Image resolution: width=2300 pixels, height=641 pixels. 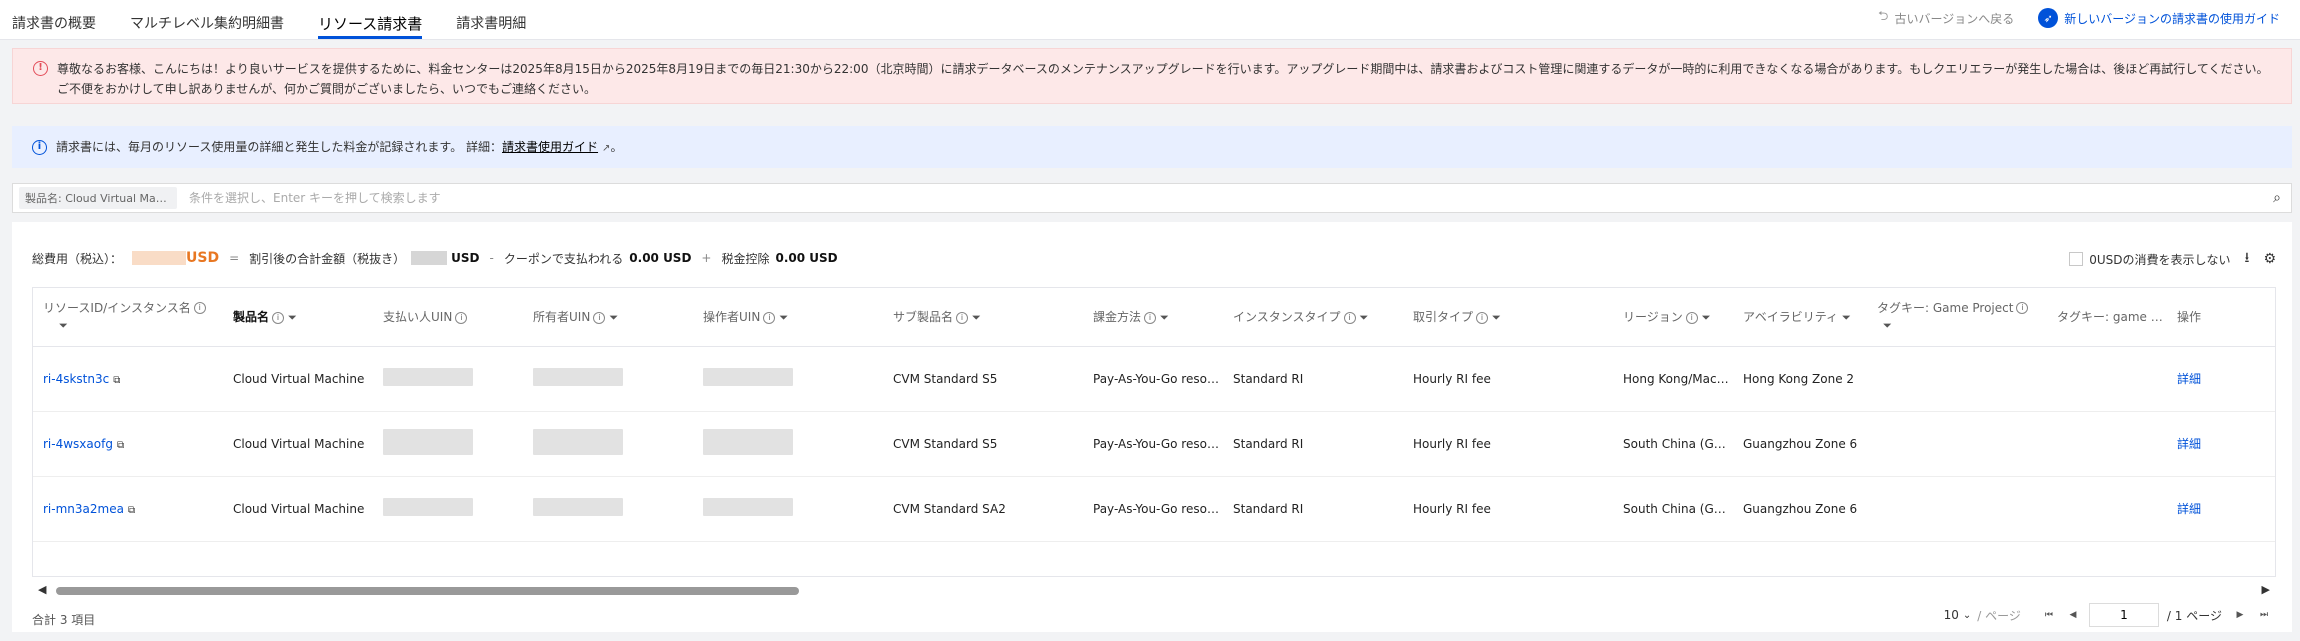 I want to click on tab-multilevel-summary: マルチレベル集約明細書, so click(x=207, y=20).